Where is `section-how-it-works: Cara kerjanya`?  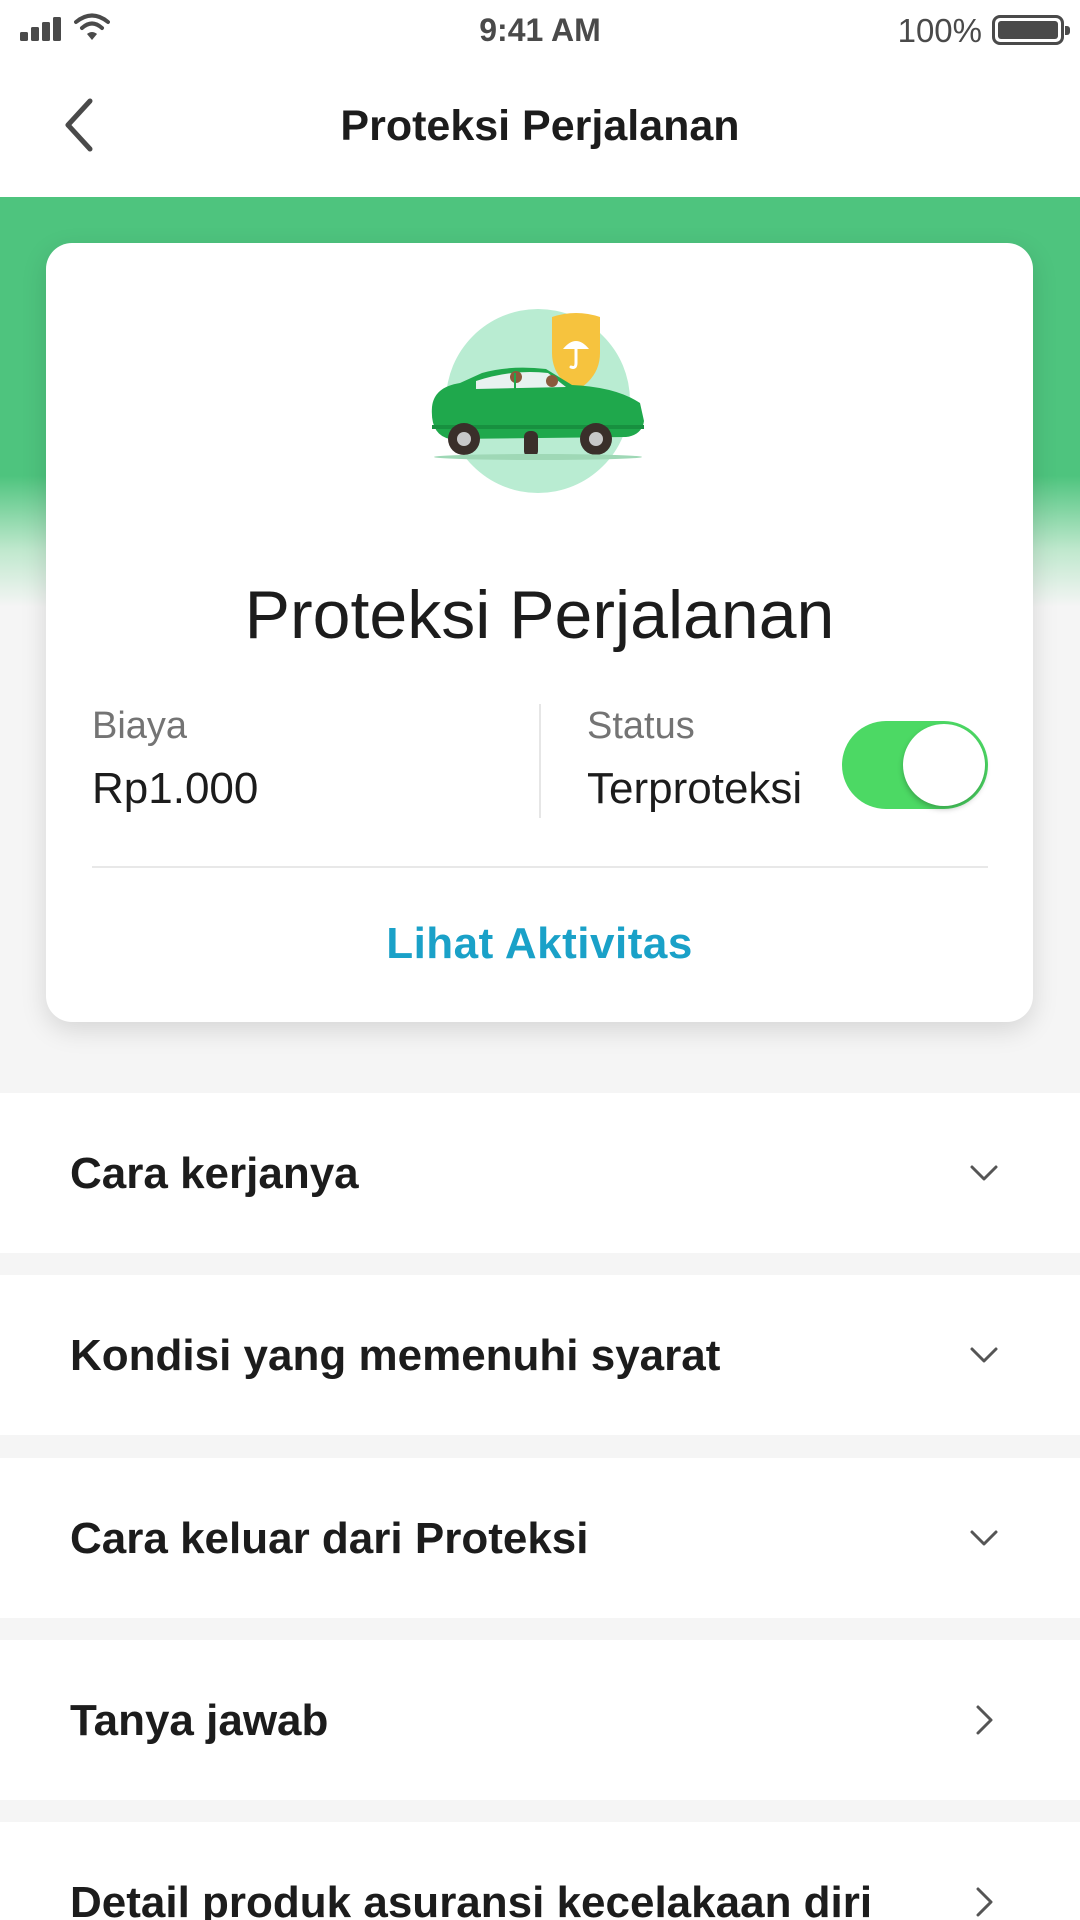 section-how-it-works: Cara kerjanya is located at coordinates (540, 1173).